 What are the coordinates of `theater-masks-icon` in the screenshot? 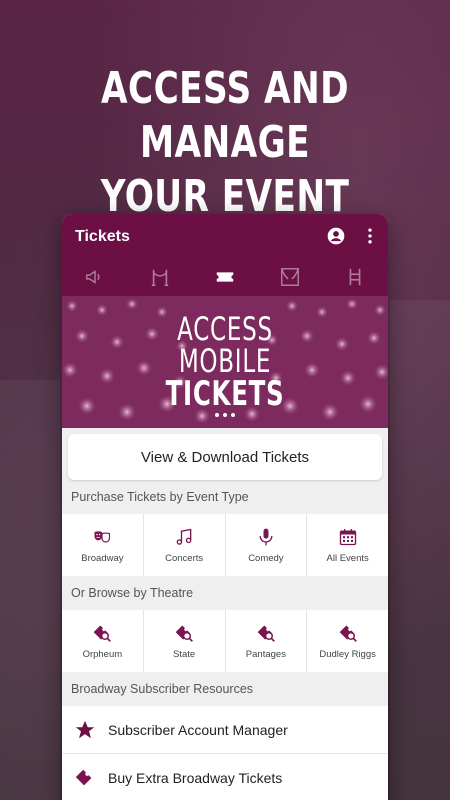 It's located at (102, 536).